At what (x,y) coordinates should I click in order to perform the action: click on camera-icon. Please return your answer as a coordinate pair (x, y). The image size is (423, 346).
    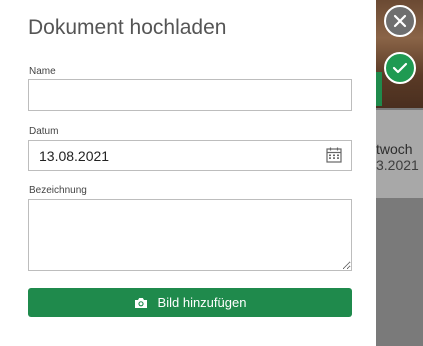
    Looking at the image, I should click on (140, 302).